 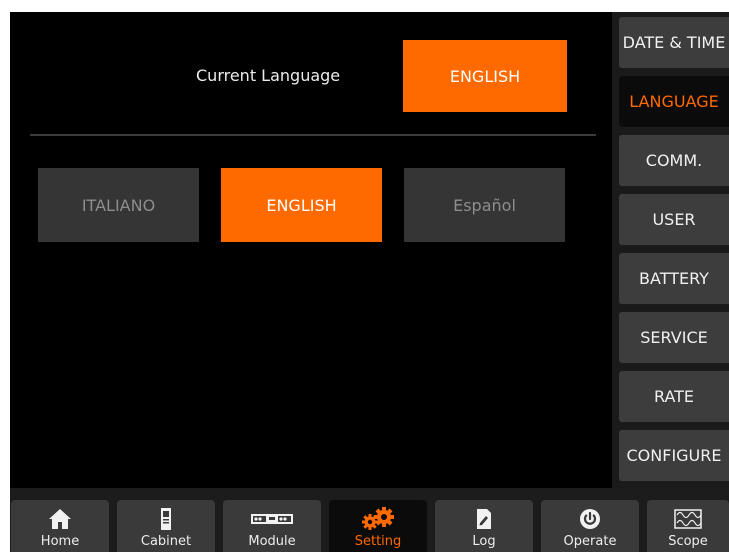 What do you see at coordinates (268, 75) in the screenshot?
I see `current-language-label: Current Language` at bounding box center [268, 75].